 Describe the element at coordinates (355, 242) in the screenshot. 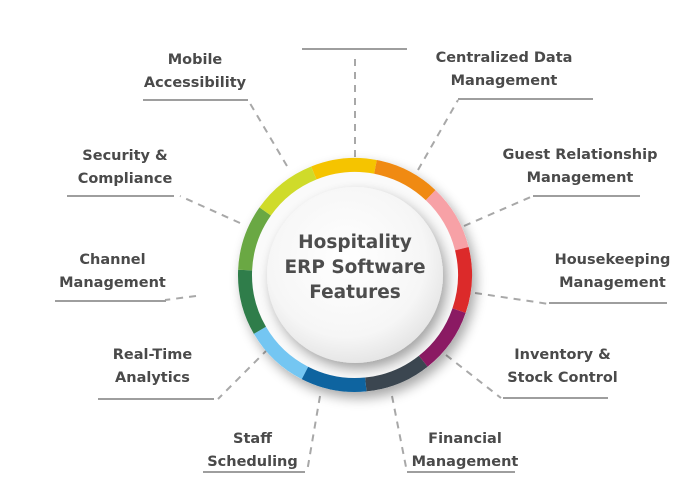

I see `title-line-1: Hospitality` at that location.